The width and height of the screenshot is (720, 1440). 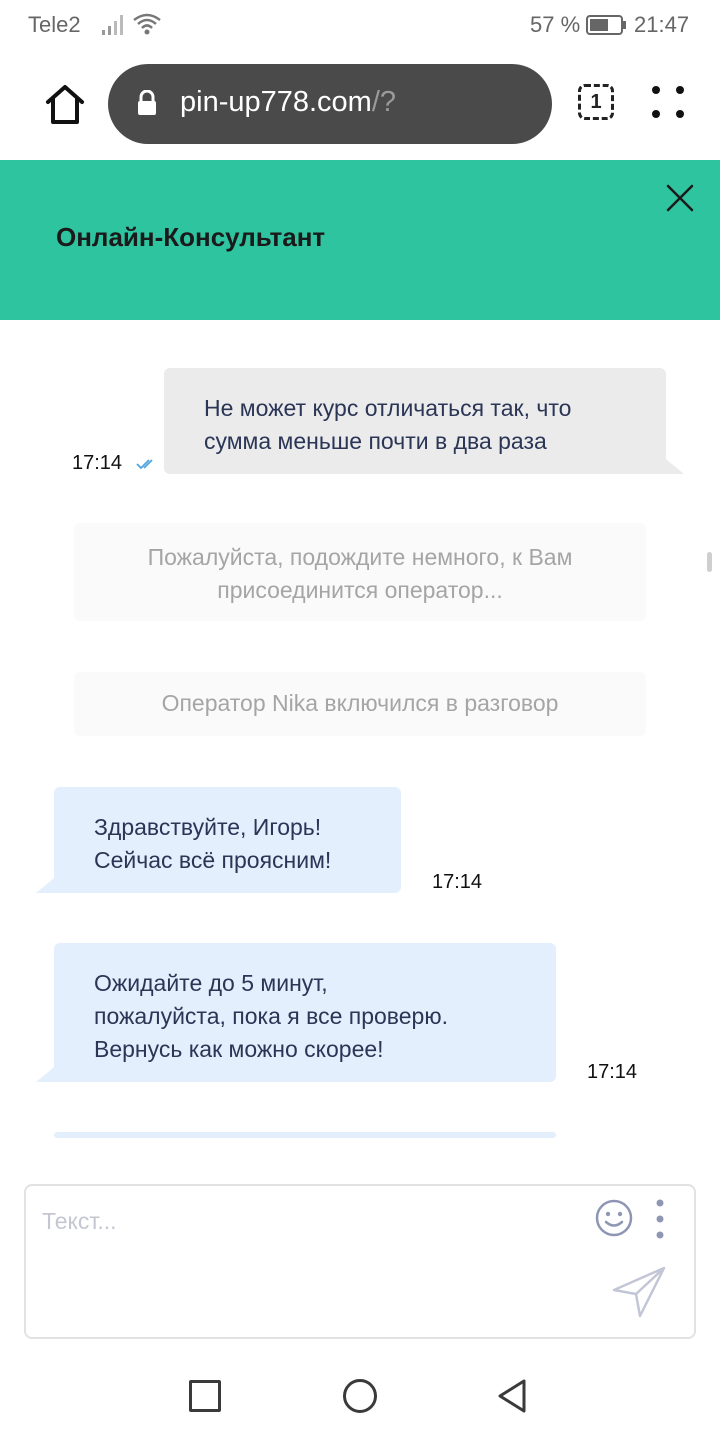 What do you see at coordinates (639, 1291) in the screenshot?
I see `send-icon` at bounding box center [639, 1291].